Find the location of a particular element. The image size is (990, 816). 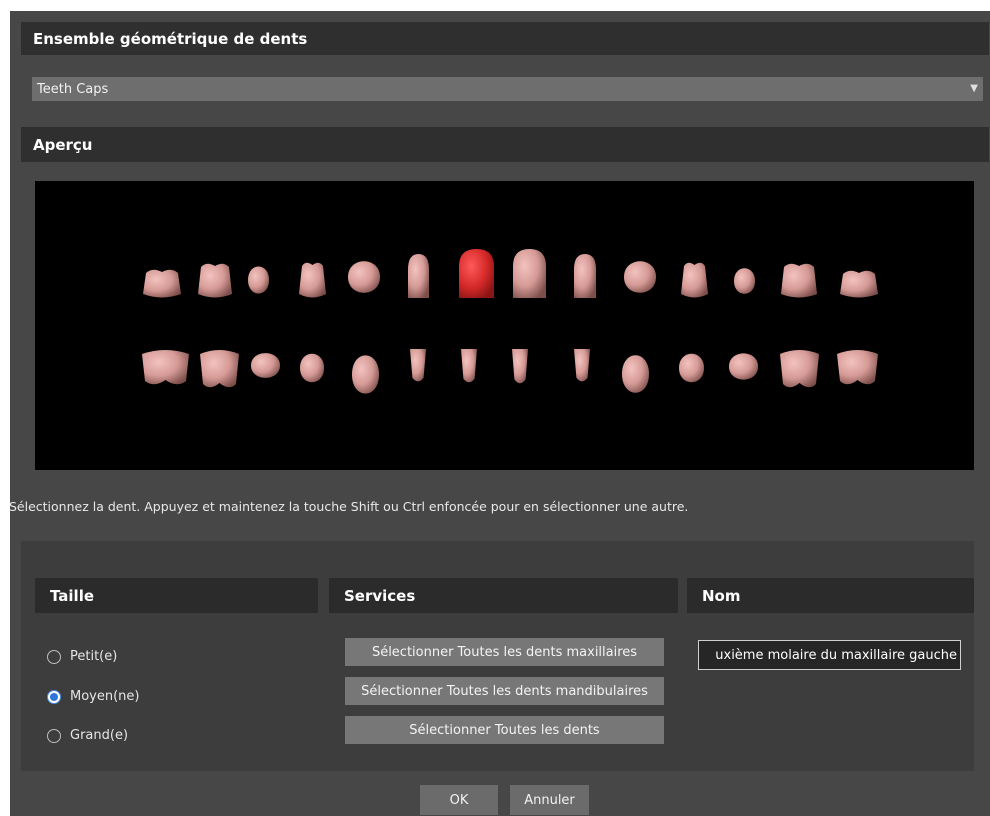

services-title: Services is located at coordinates (380, 595).